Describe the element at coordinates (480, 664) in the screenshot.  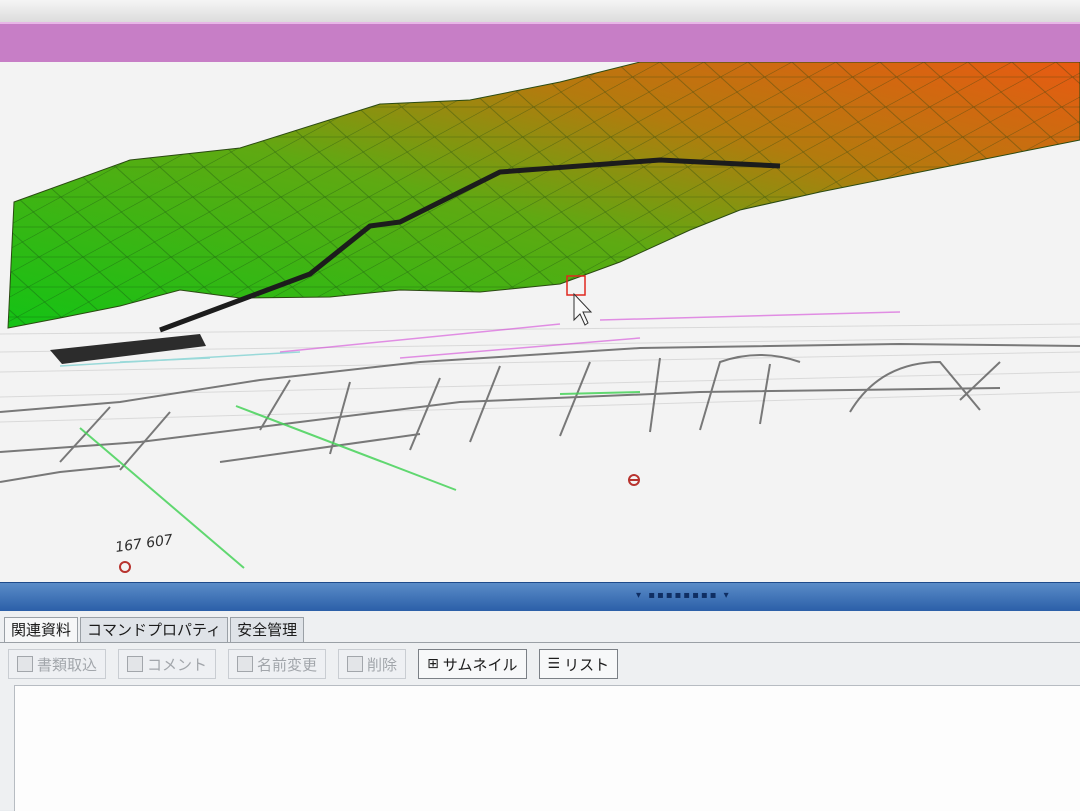
I see `thumbnail-label: サムネイル` at that location.